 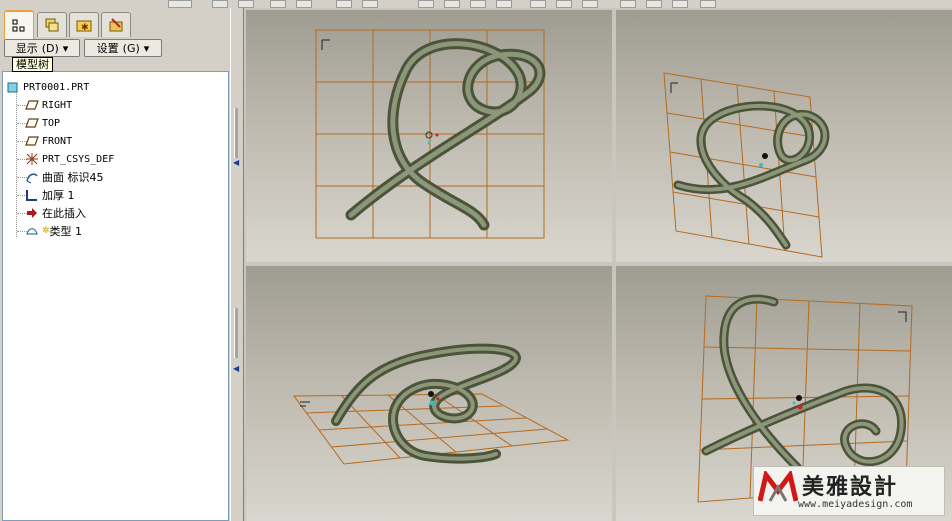 I want to click on iso-bottom-view-canvas, so click(x=431, y=404).